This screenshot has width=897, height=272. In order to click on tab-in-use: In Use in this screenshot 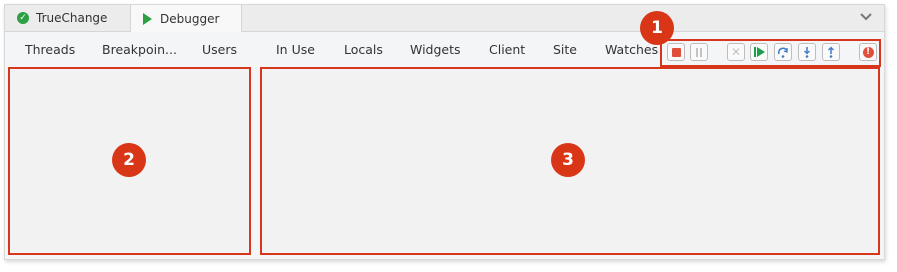, I will do `click(295, 49)`.